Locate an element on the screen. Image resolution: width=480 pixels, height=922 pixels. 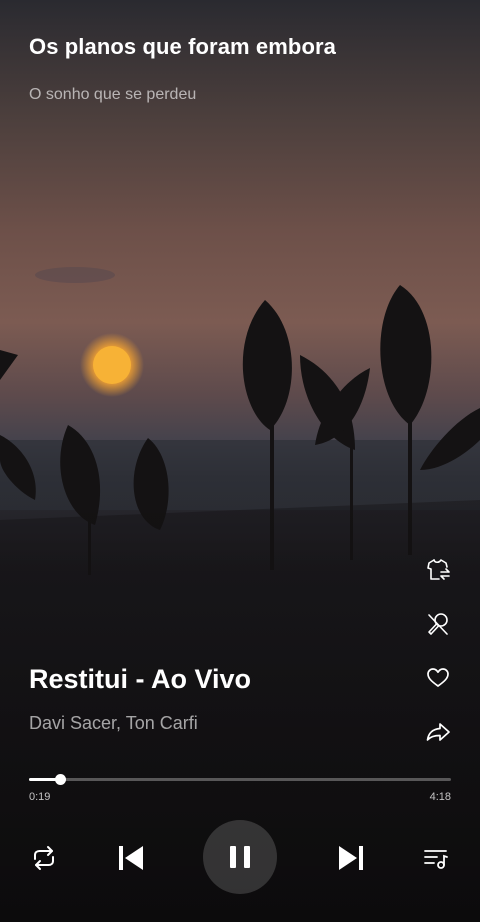
next-button is located at coordinates (351, 858).